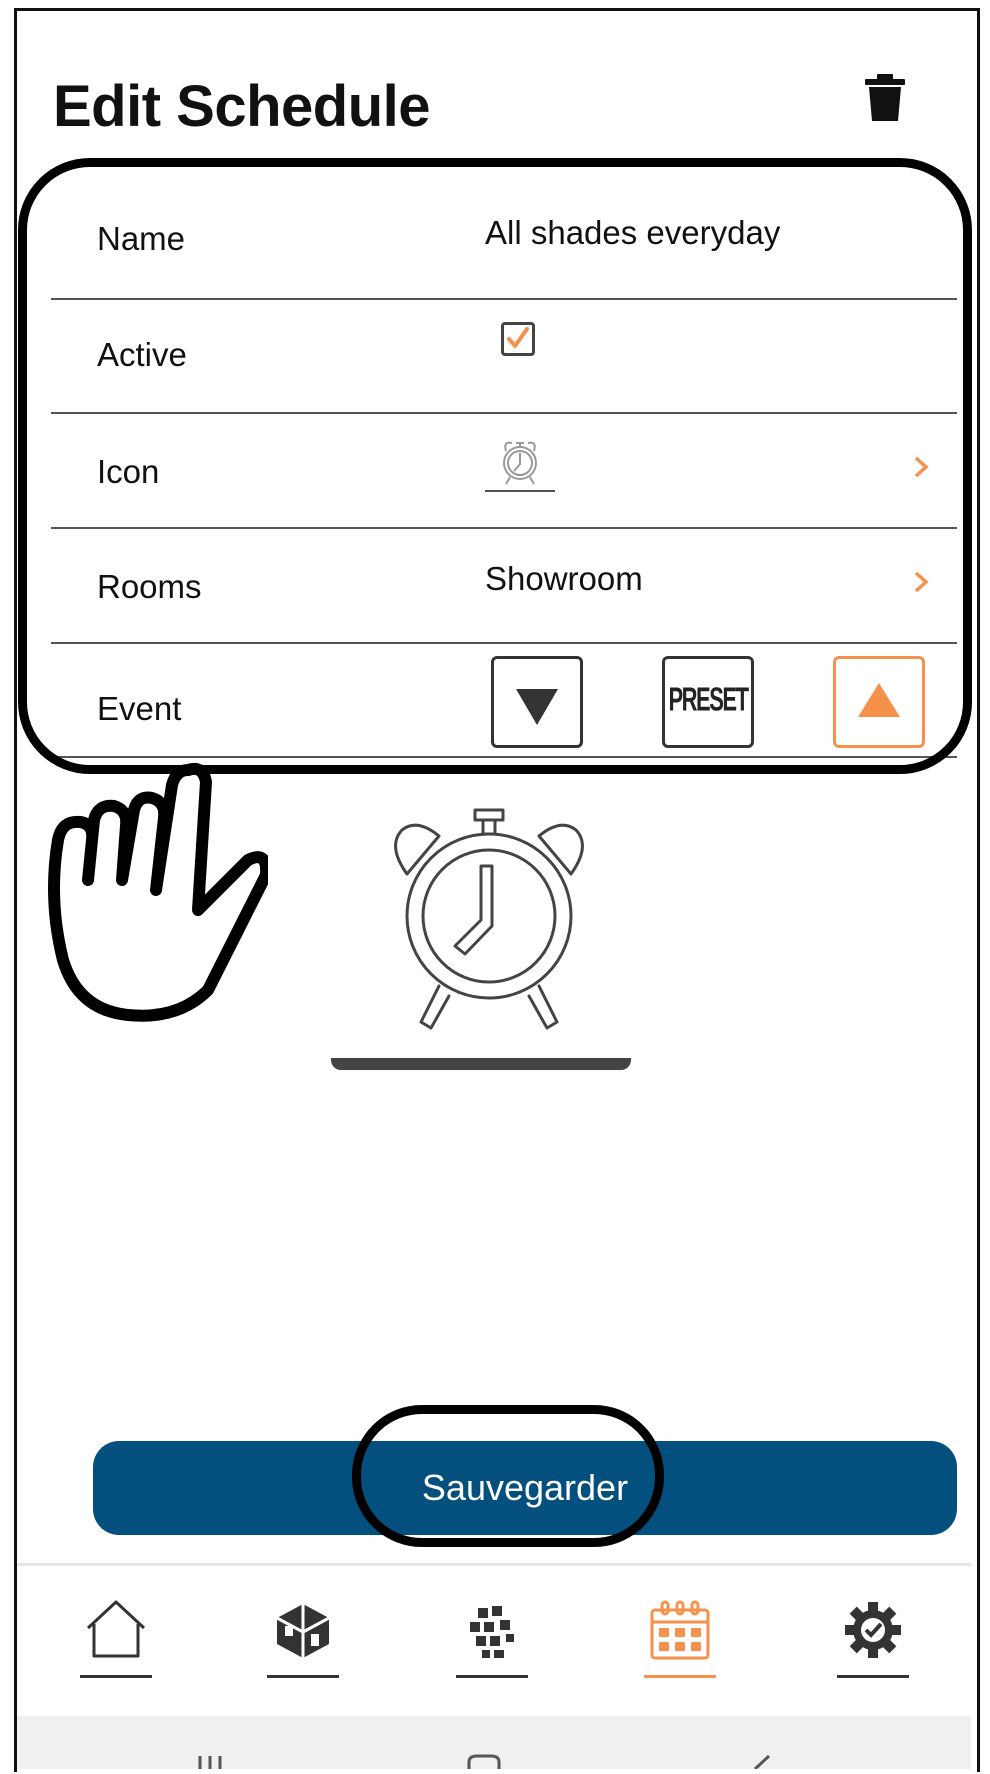 Image resolution: width=990 pixels, height=1774 pixels. I want to click on pointing-hand-icon, so click(150, 885).